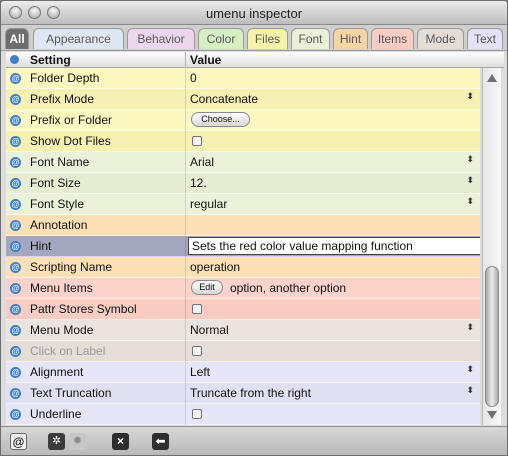 This screenshot has width=508, height=456. I want to click on snowflake-icon: ✲, so click(56, 441).